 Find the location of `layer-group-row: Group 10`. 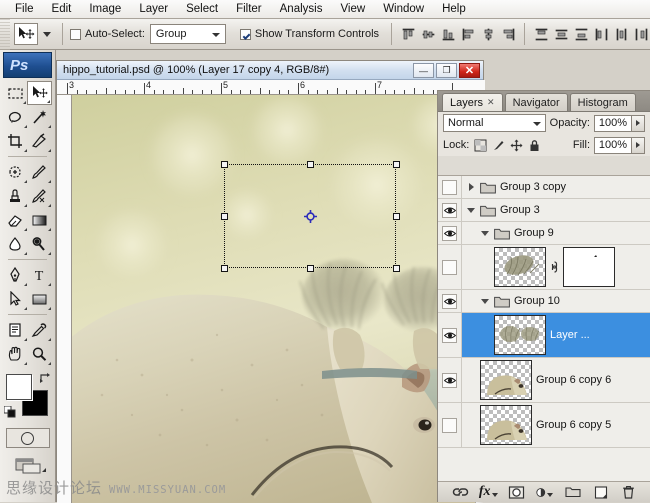

layer-group-row: Group 10 is located at coordinates (544, 301).